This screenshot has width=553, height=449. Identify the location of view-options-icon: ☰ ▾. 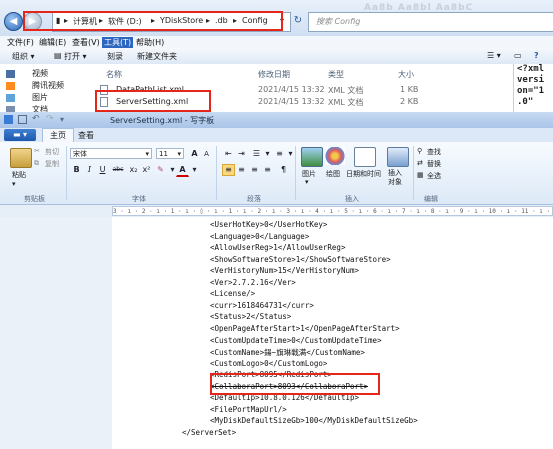
(494, 55).